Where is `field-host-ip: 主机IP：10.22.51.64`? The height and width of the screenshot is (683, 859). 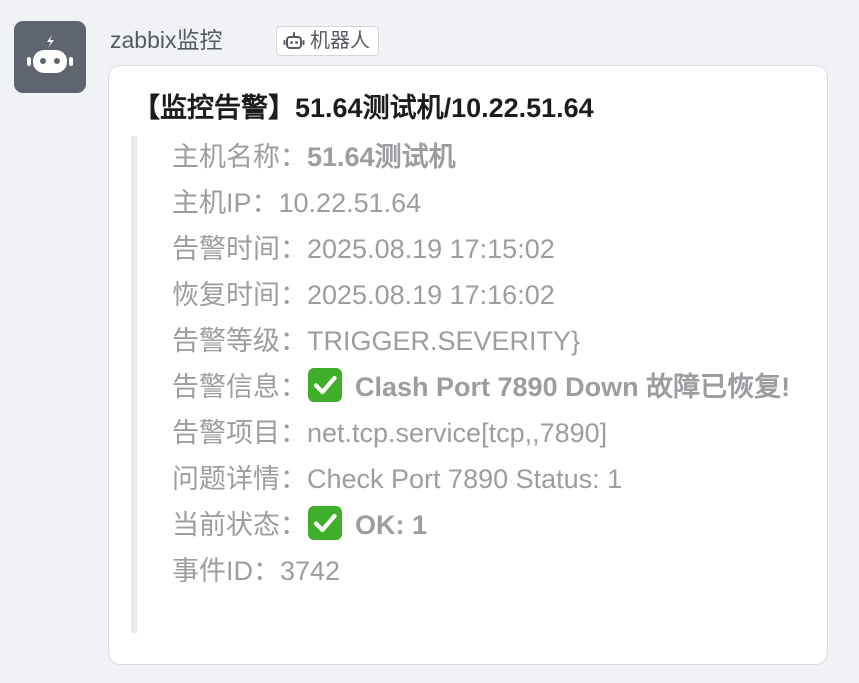 field-host-ip: 主机IP：10.22.51.64 is located at coordinates (492, 203).